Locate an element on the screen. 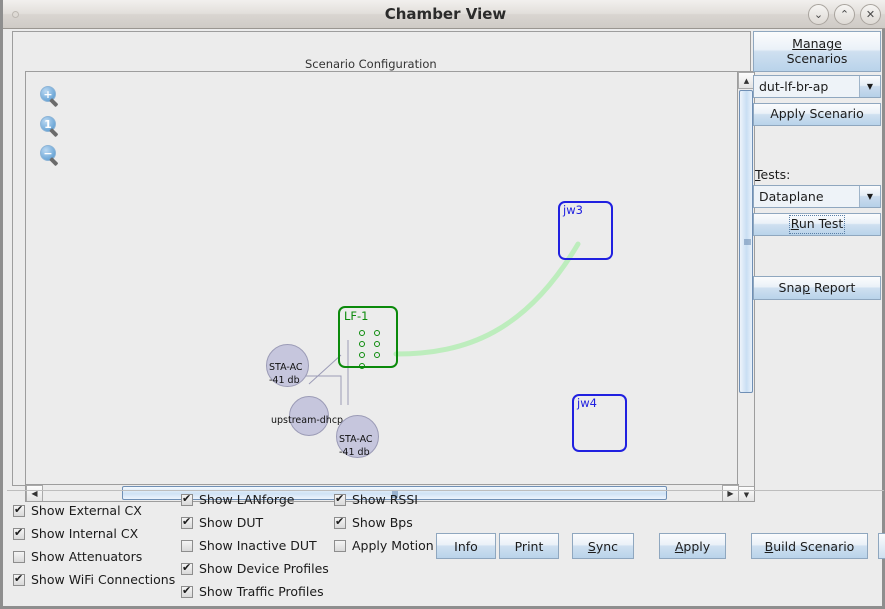 This screenshot has width=885, height=609. maximize-icon: ⌃ is located at coordinates (844, 14).